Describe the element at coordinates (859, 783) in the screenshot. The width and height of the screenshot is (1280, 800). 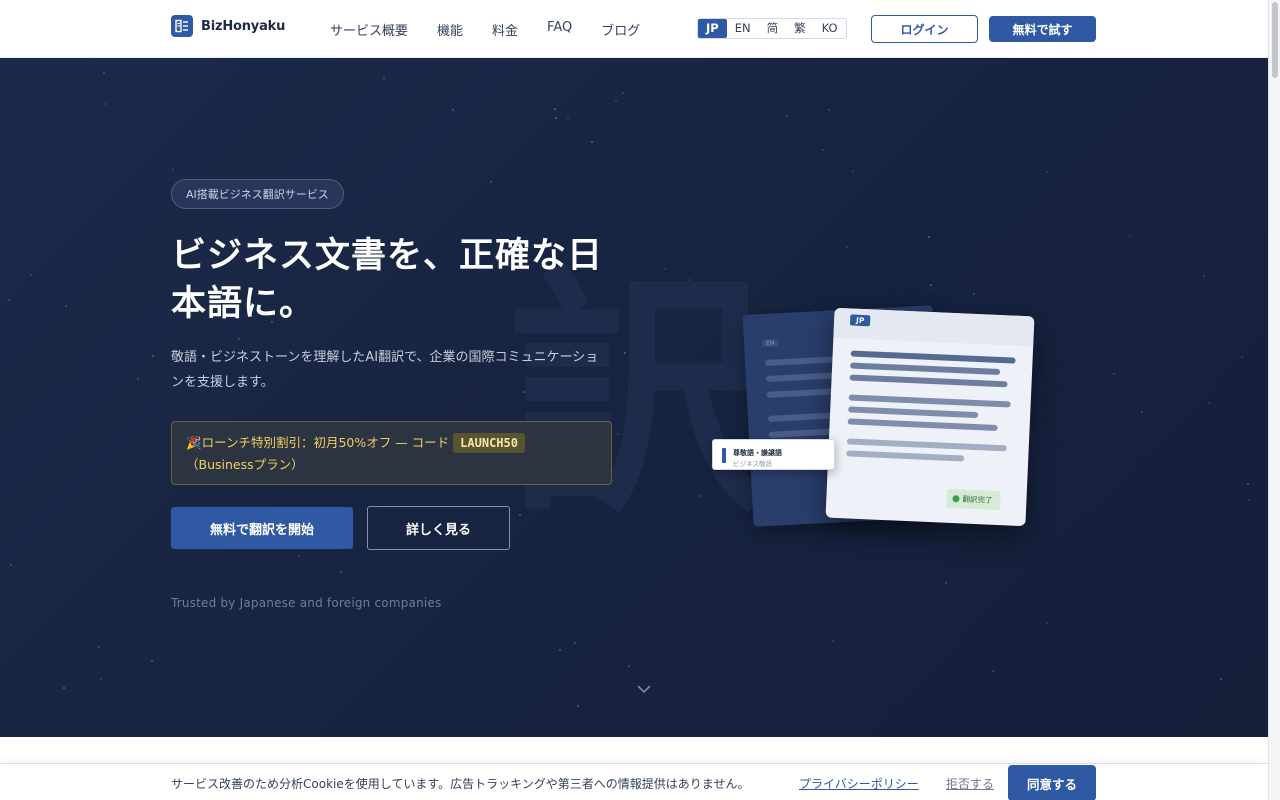
I see `privacy-policy-link: プライバシーポリシー` at that location.